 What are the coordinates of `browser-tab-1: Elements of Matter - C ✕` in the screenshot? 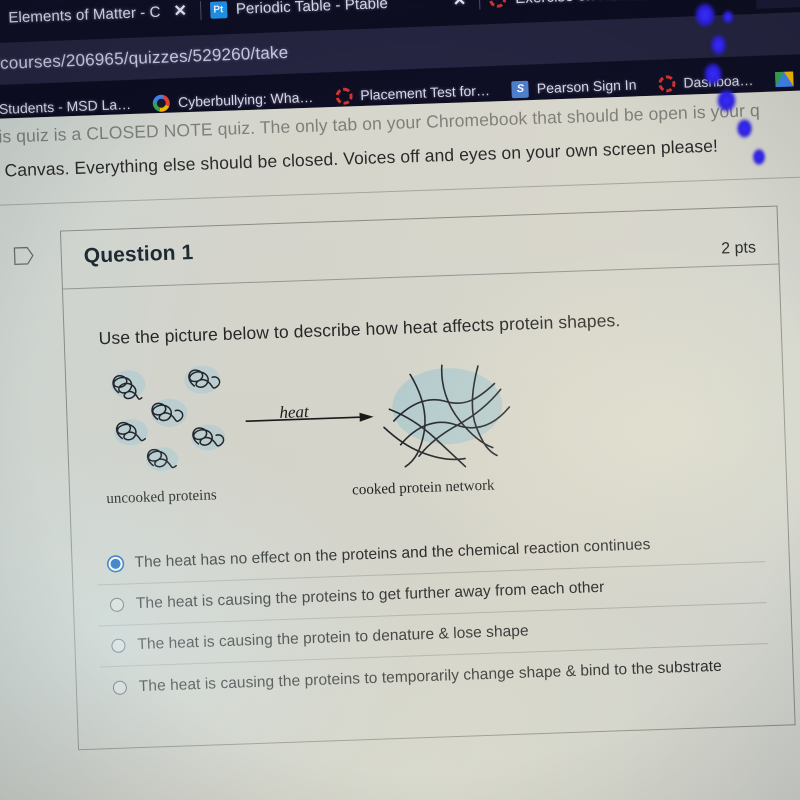 It's located at (100, 19).